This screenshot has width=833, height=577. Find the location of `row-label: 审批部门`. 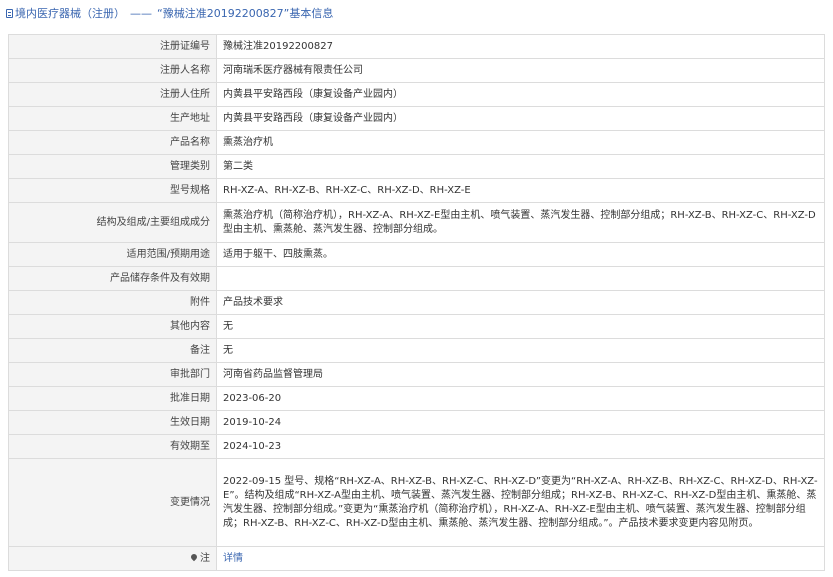

row-label: 审批部门 is located at coordinates (112, 374).